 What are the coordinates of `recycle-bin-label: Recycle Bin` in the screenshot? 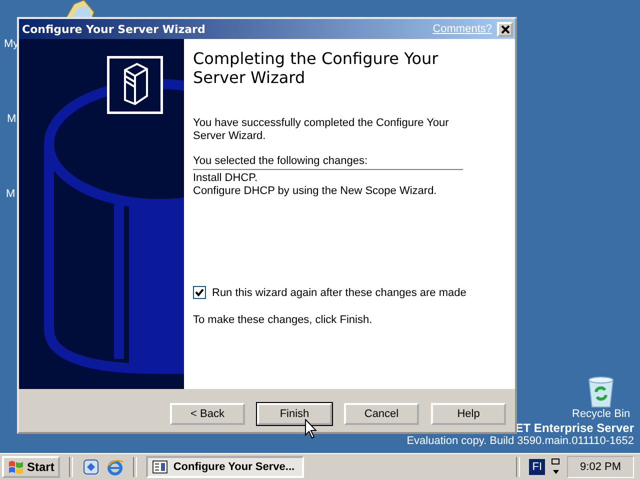 It's located at (601, 414).